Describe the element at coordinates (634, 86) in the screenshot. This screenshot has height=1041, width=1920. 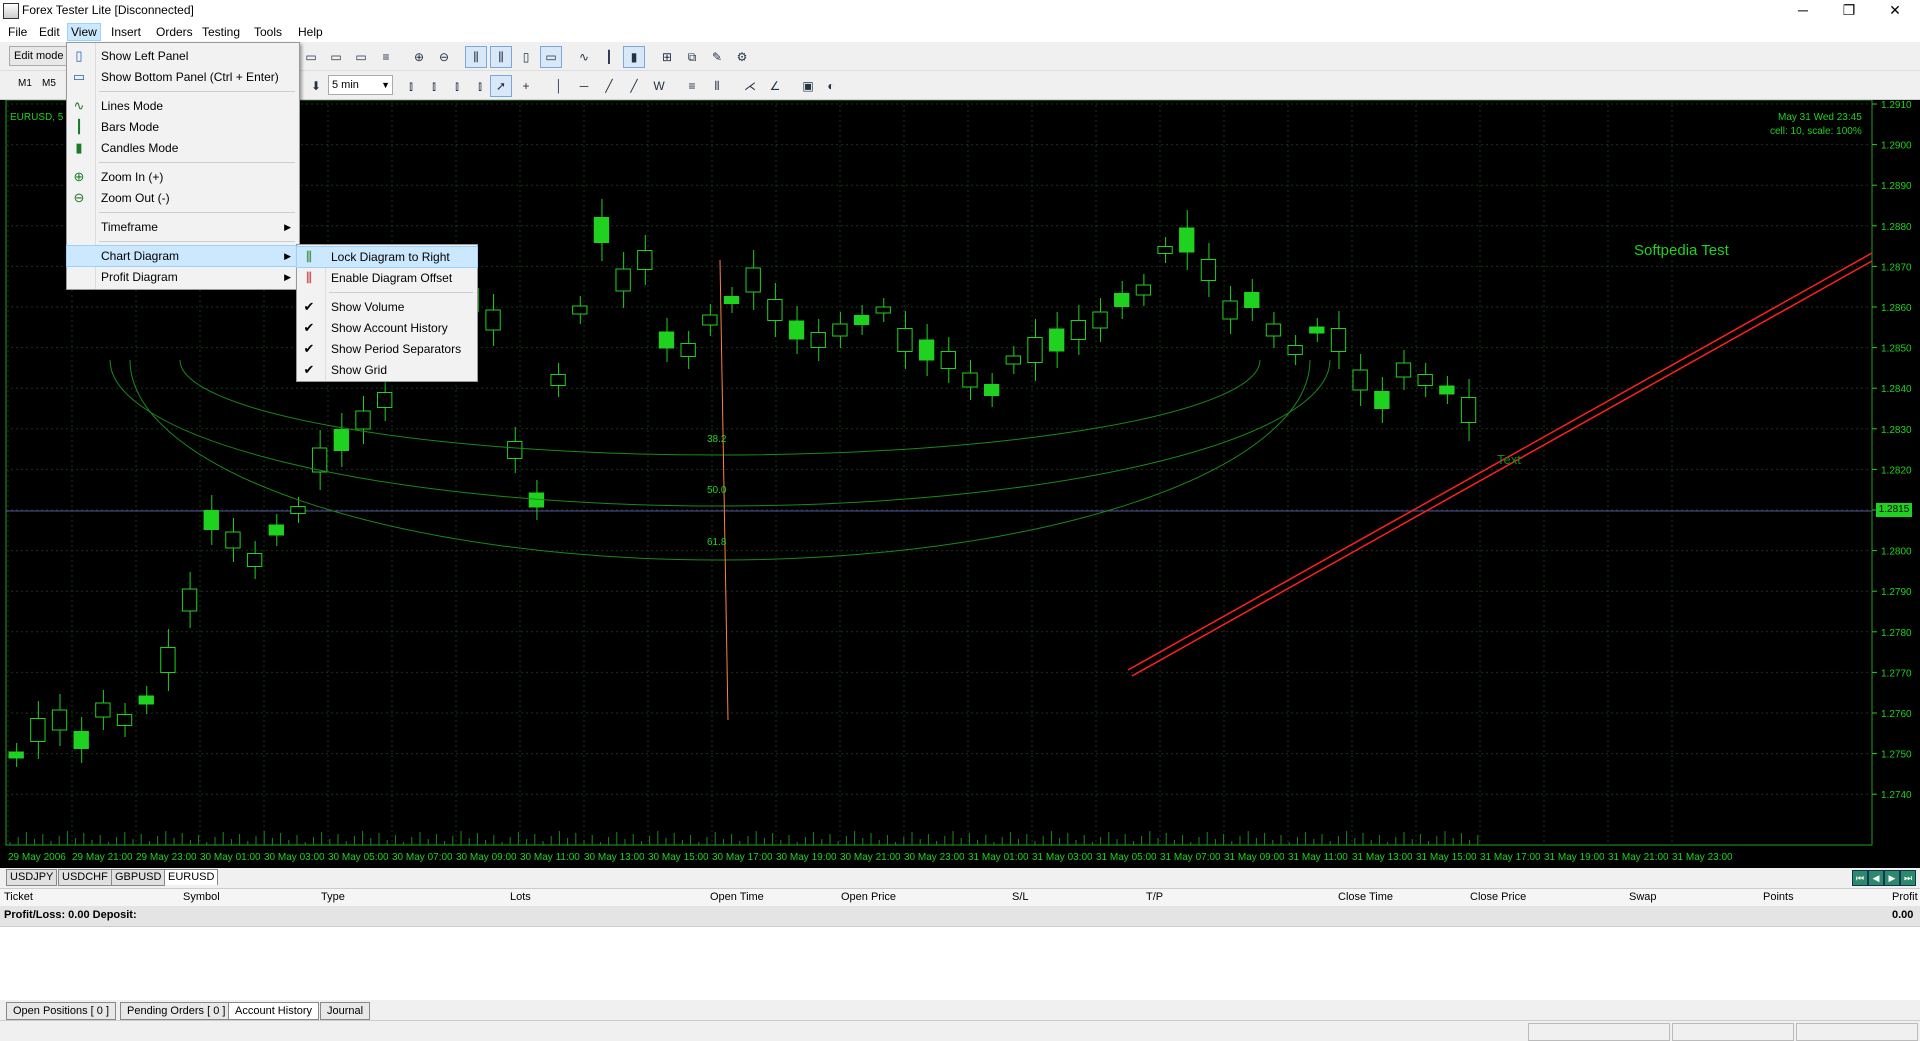
I see `ray-icon: ╱` at that location.